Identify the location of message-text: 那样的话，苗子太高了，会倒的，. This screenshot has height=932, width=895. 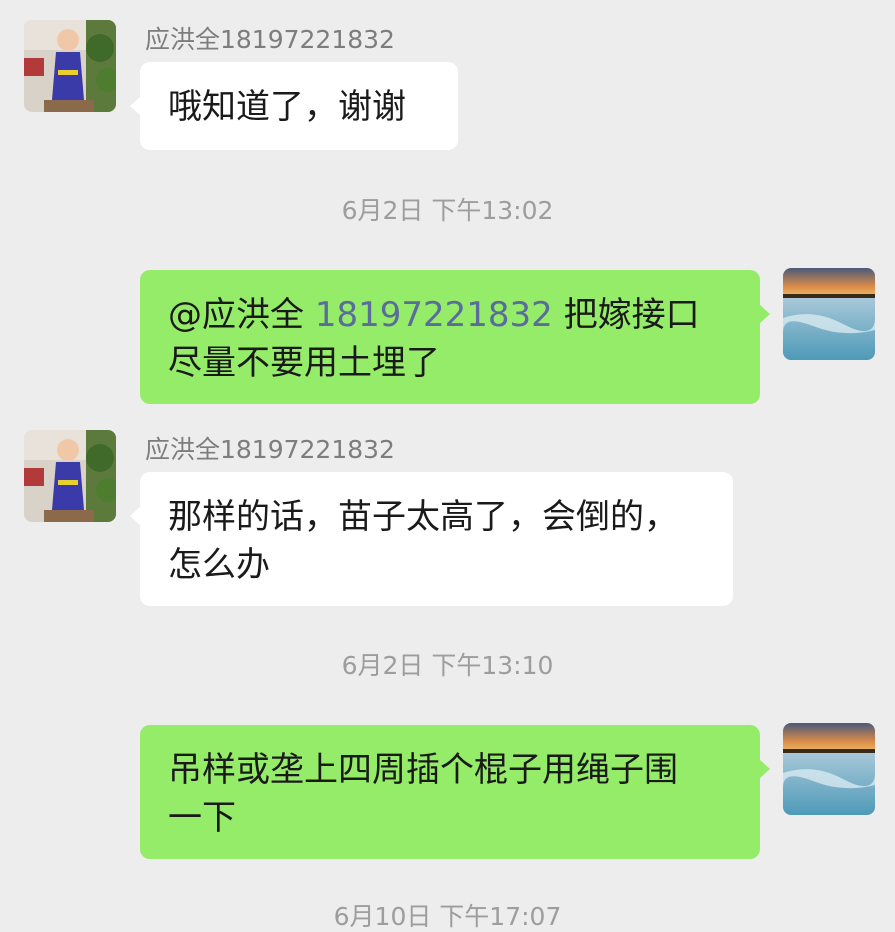
(423, 517).